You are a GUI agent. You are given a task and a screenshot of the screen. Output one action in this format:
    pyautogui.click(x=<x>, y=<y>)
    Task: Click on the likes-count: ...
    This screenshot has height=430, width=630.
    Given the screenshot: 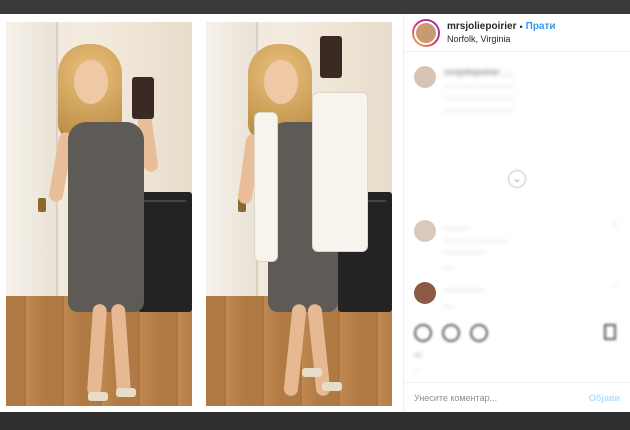 What is the action you would take?
    pyautogui.click(x=418, y=353)
    